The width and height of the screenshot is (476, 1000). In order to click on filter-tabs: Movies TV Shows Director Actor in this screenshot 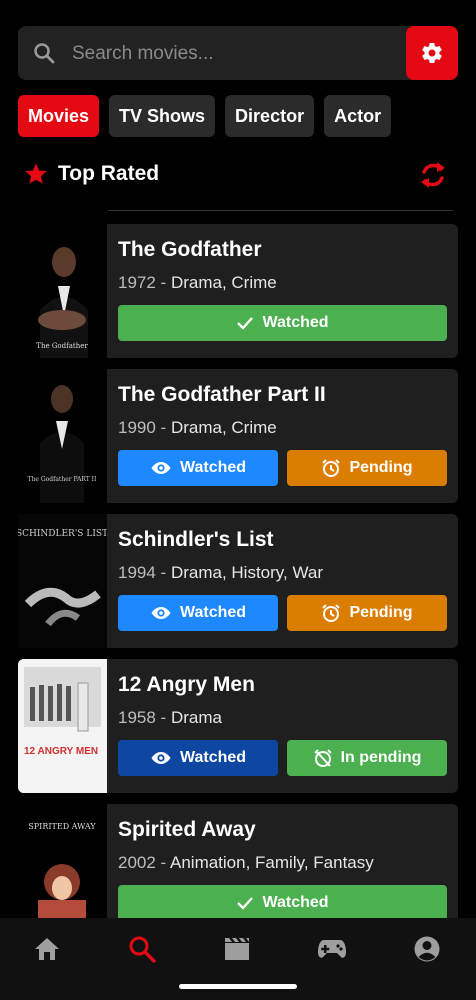, I will do `click(205, 116)`.